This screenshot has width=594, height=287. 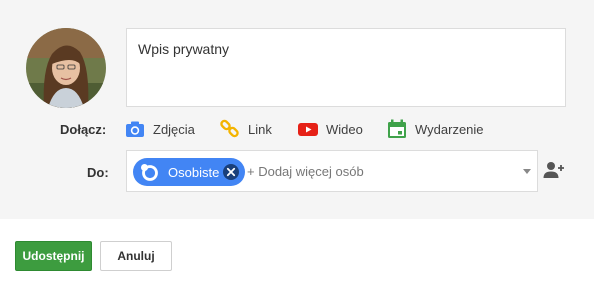 What do you see at coordinates (98, 172) in the screenshot?
I see `share-to-label: Do:` at bounding box center [98, 172].